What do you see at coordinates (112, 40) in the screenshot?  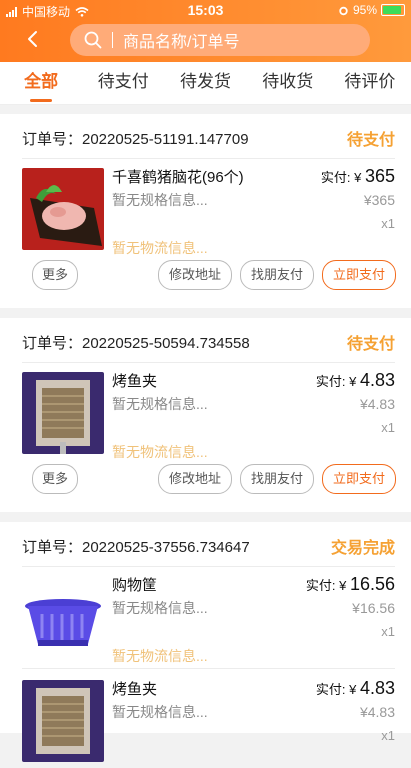 I see `search-cursor` at bounding box center [112, 40].